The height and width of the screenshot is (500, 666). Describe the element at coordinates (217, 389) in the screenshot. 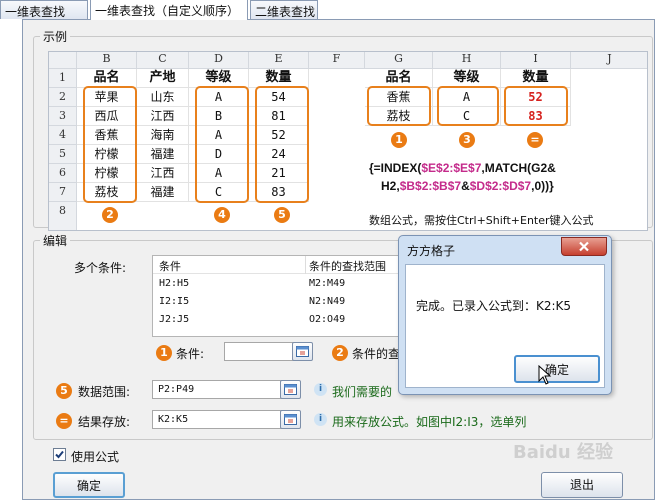

I see `data-range-input: P2:P49` at that location.